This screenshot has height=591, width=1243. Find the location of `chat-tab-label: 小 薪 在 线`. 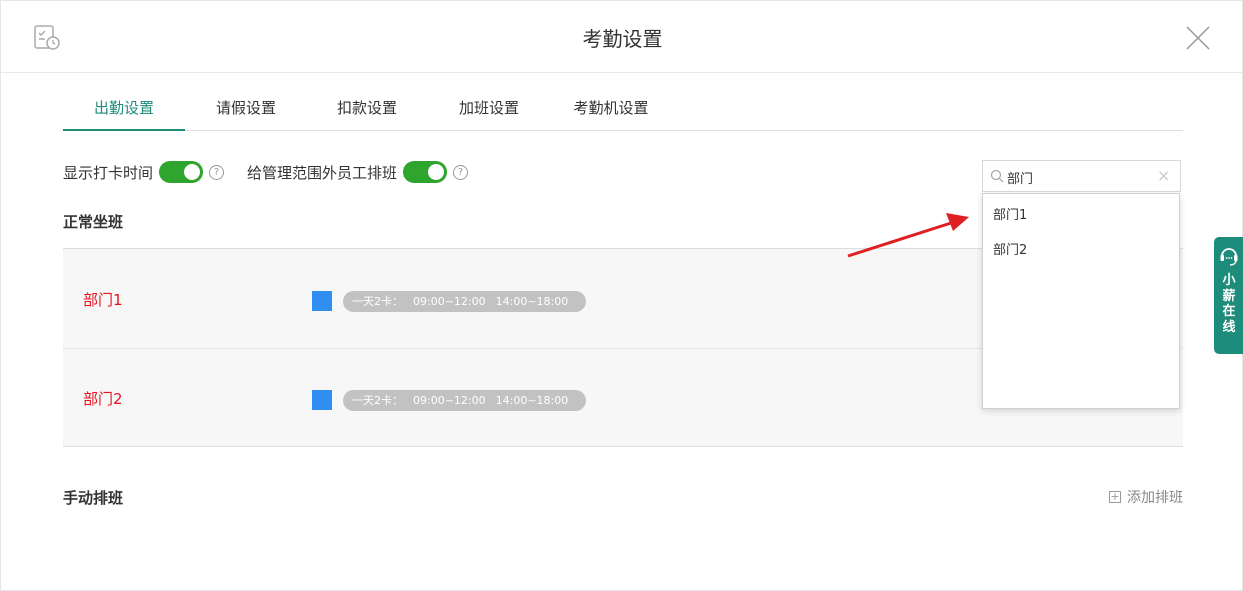

chat-tab-label: 小 薪 在 线 is located at coordinates (1228, 304).